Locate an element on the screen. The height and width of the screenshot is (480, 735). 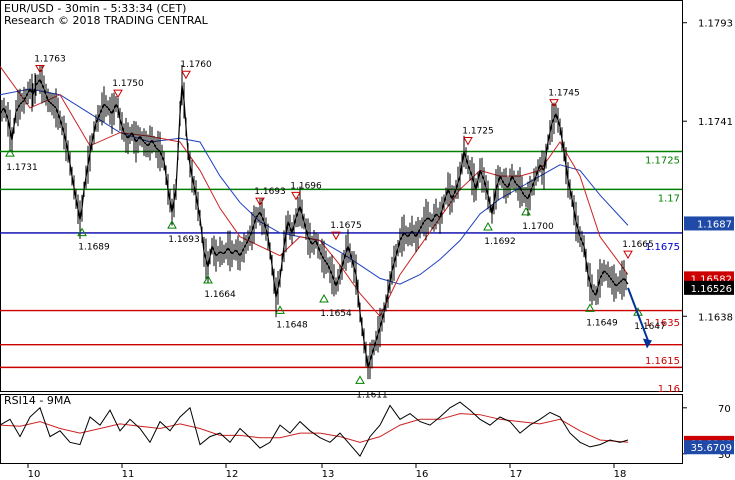
y-tick-label: 1.1793 is located at coordinates (715, 24).